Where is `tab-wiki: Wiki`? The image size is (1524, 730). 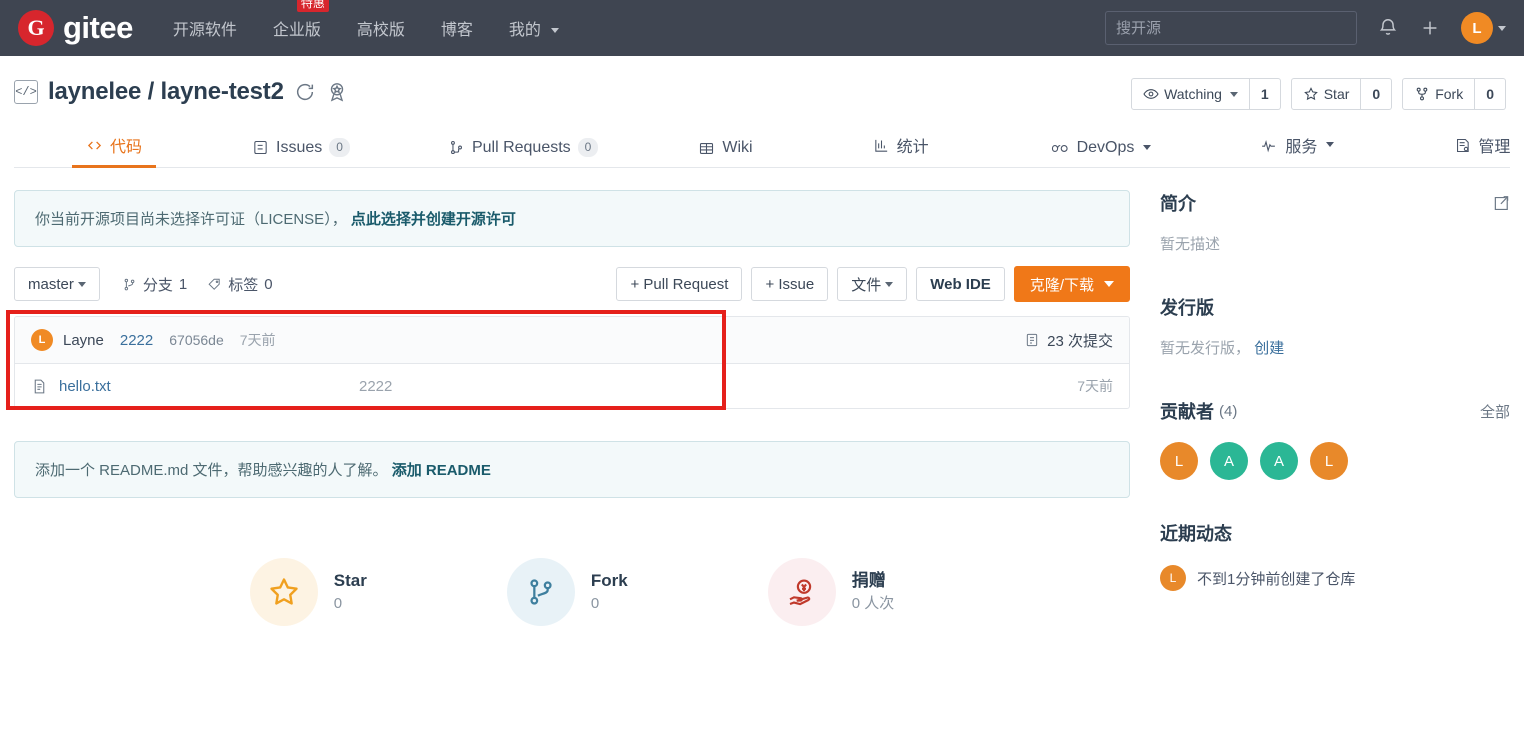 tab-wiki: Wiki is located at coordinates (725, 153).